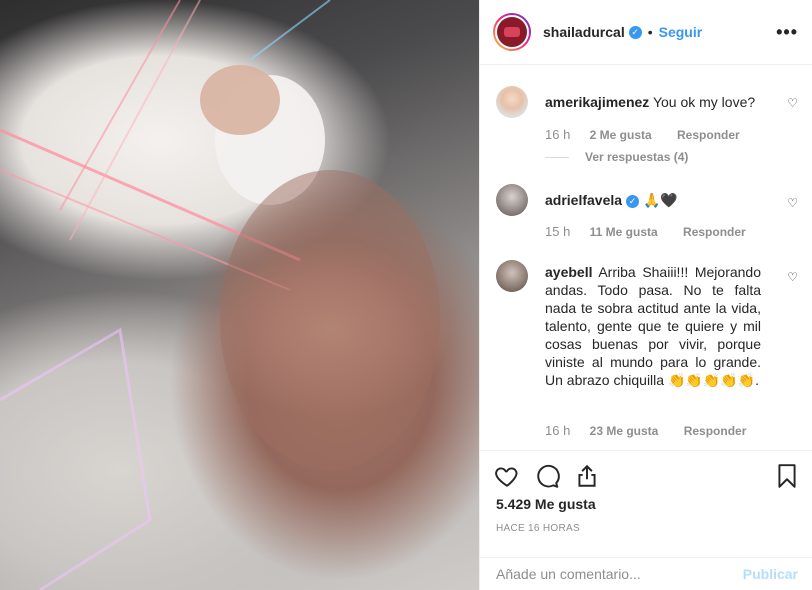 The image size is (812, 590). I want to click on bookmark-icon, so click(787, 476).